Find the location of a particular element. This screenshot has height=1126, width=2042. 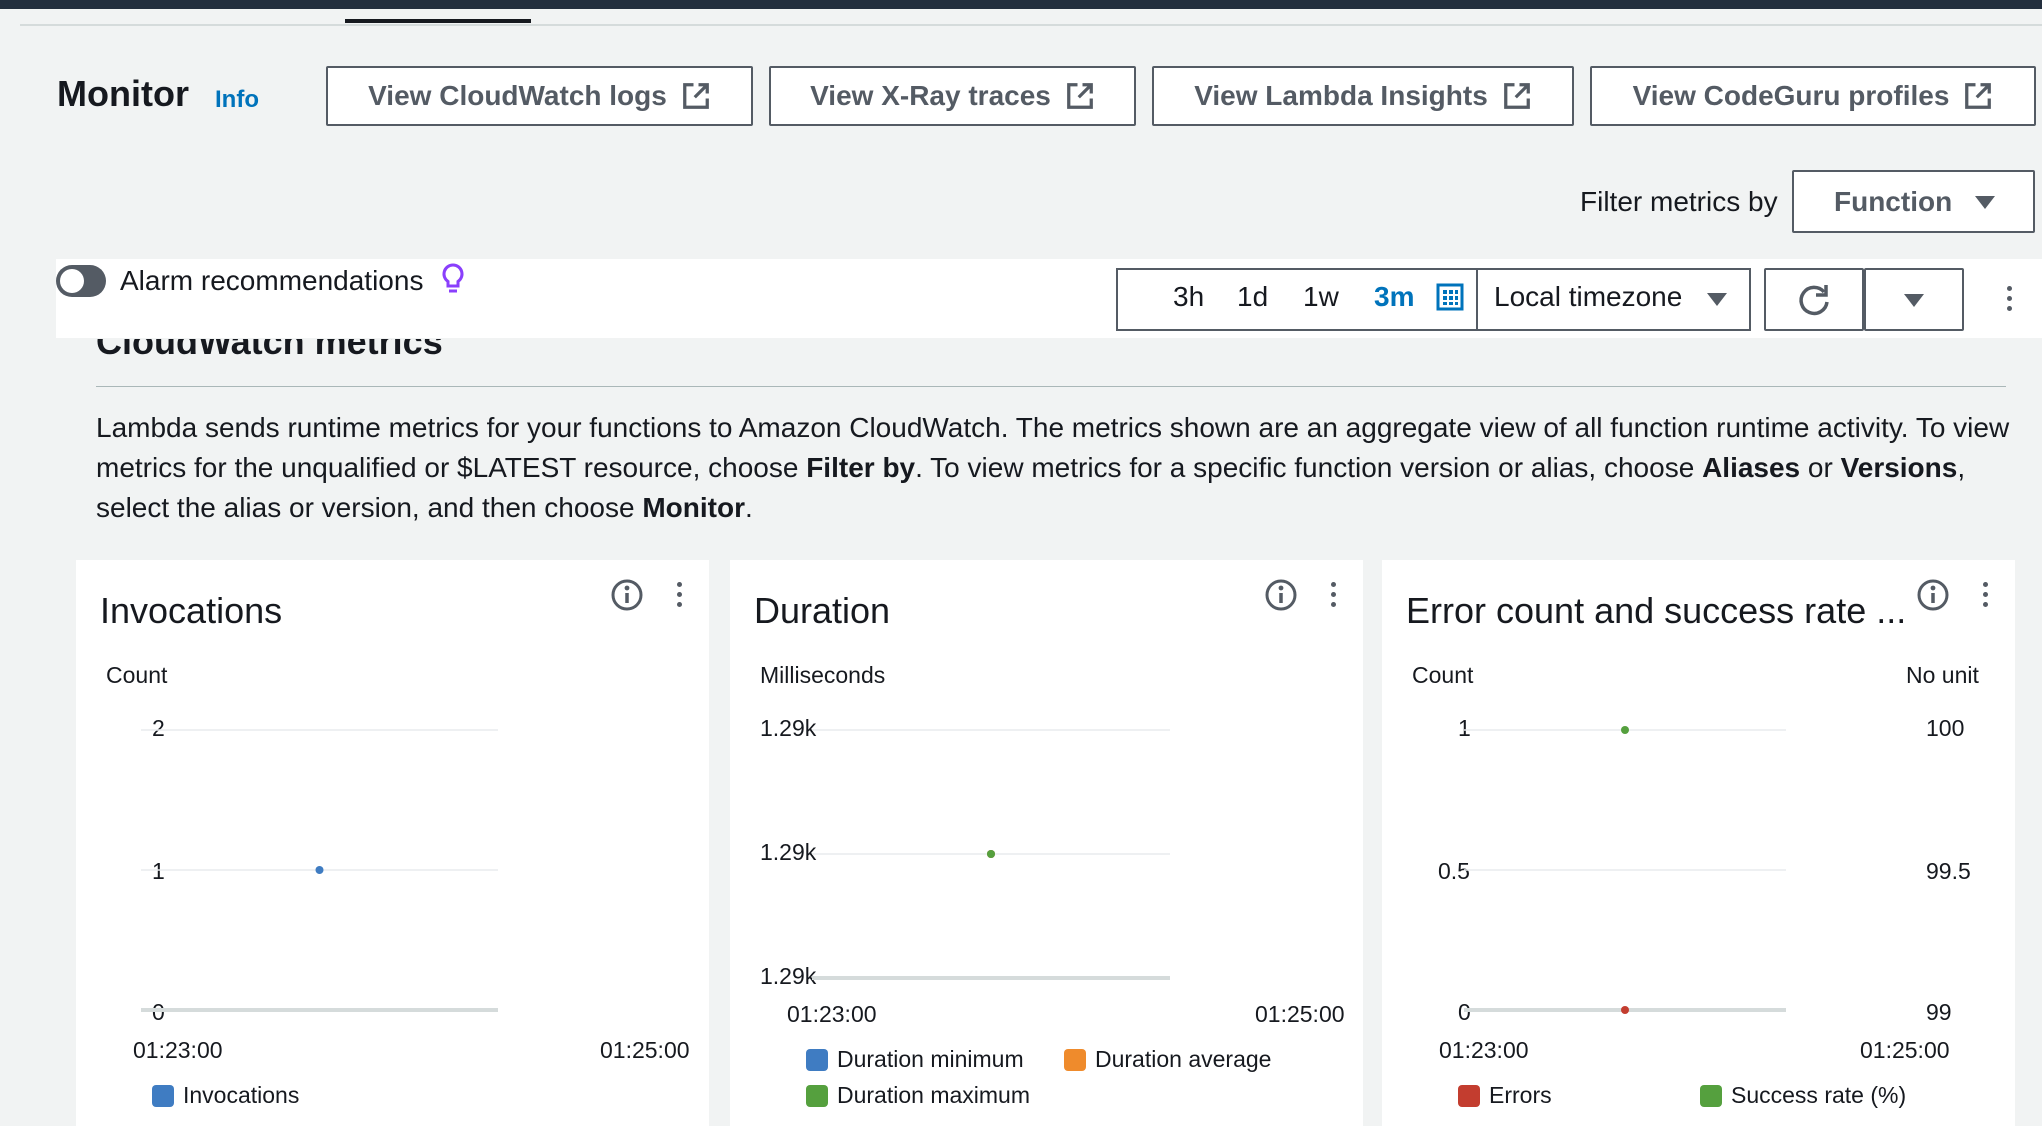

refresh-icon is located at coordinates (1814, 299).